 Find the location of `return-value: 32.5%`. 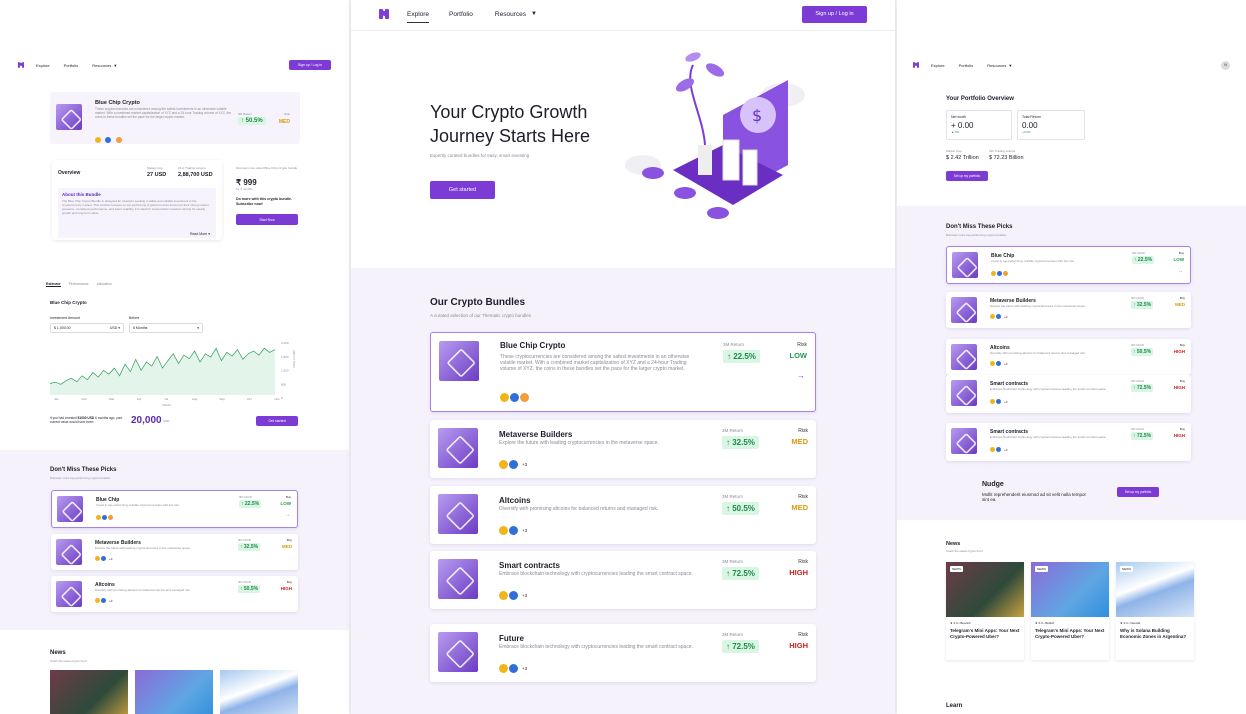

return-value: 32.5% is located at coordinates (743, 442).